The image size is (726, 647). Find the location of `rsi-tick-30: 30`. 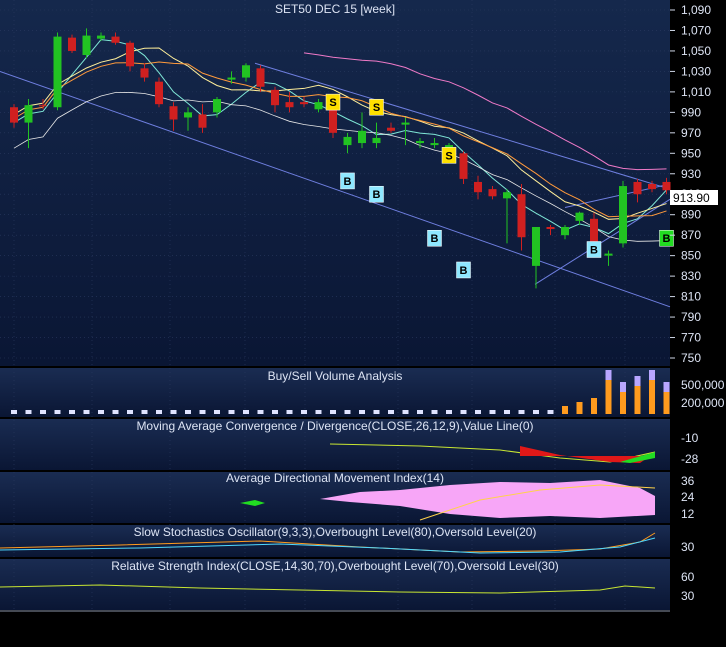

rsi-tick-30: 30 is located at coordinates (688, 596).